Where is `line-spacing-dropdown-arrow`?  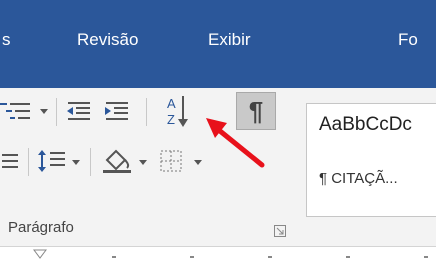 line-spacing-dropdown-arrow is located at coordinates (76, 162).